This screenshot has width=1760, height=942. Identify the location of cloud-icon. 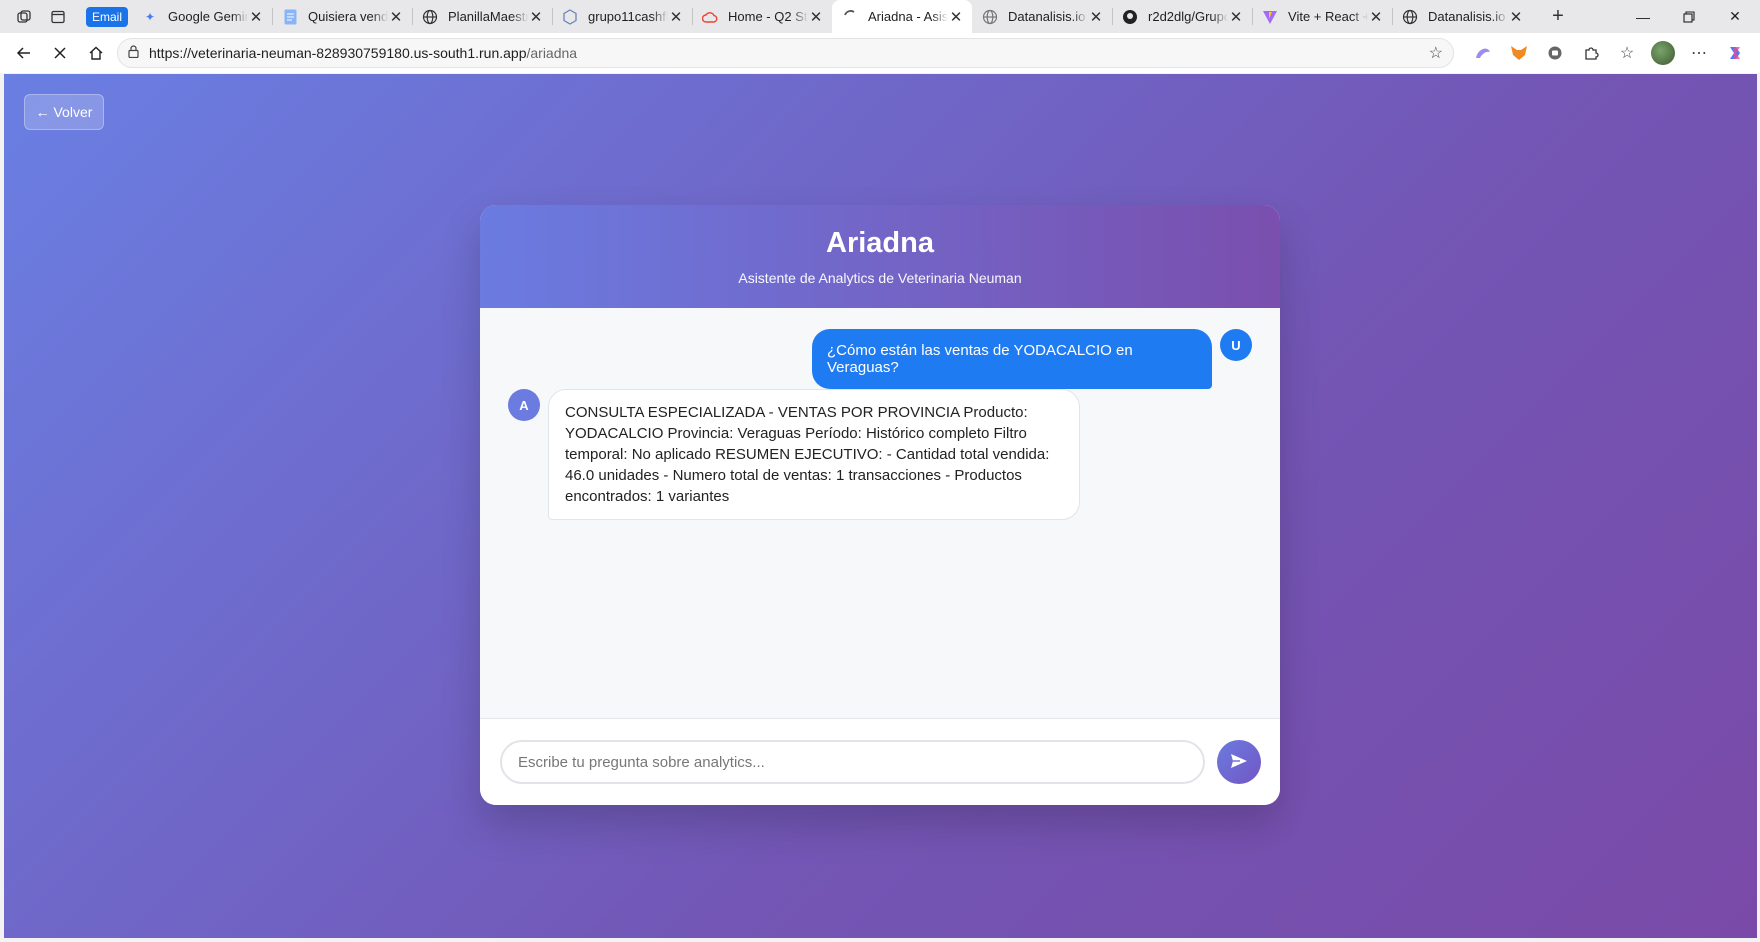
(710, 17).